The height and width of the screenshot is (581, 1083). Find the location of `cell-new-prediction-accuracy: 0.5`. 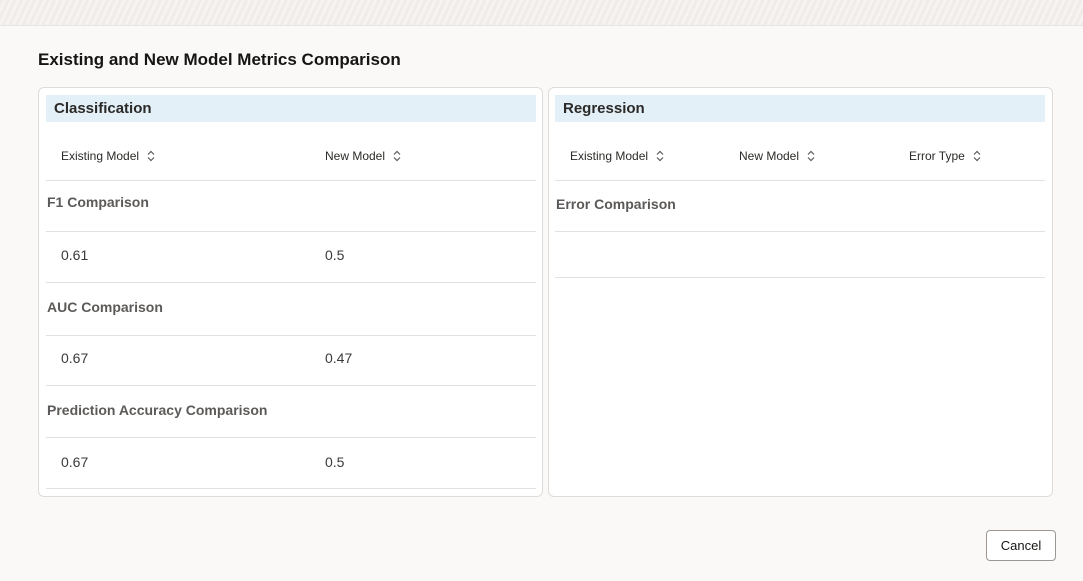

cell-new-prediction-accuracy: 0.5 is located at coordinates (335, 462).